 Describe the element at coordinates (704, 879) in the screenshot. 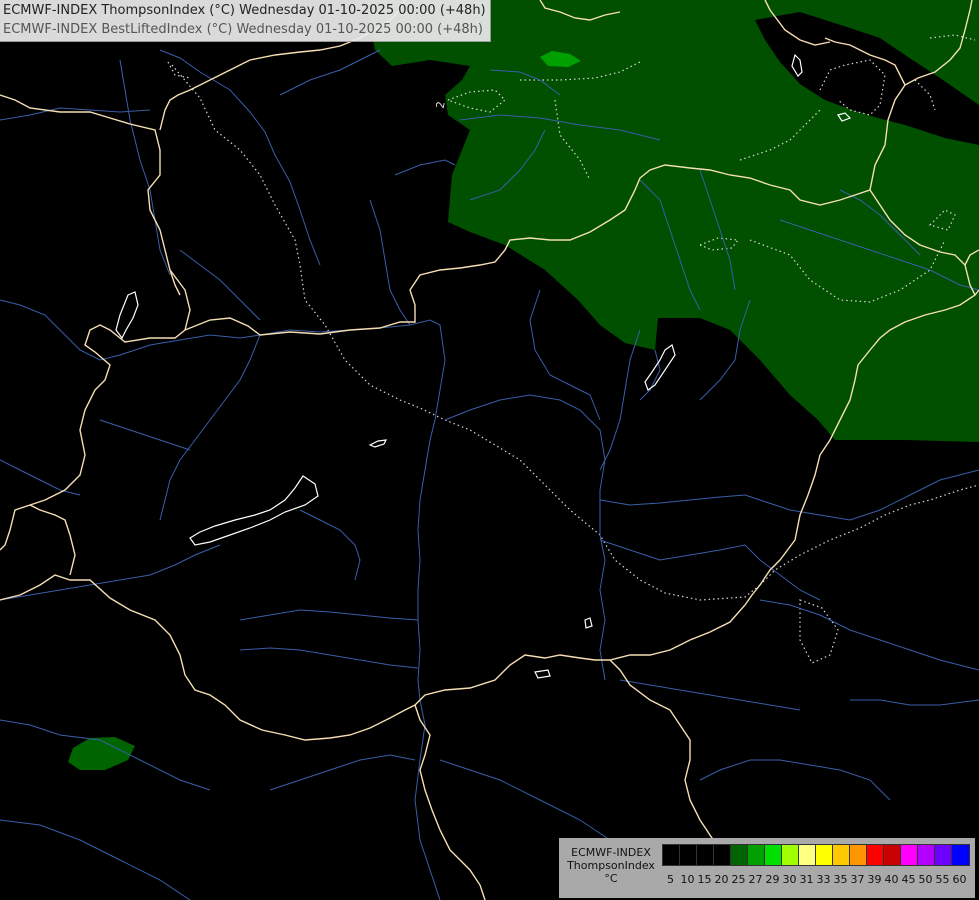

I see `legend-tick-label: 15` at that location.